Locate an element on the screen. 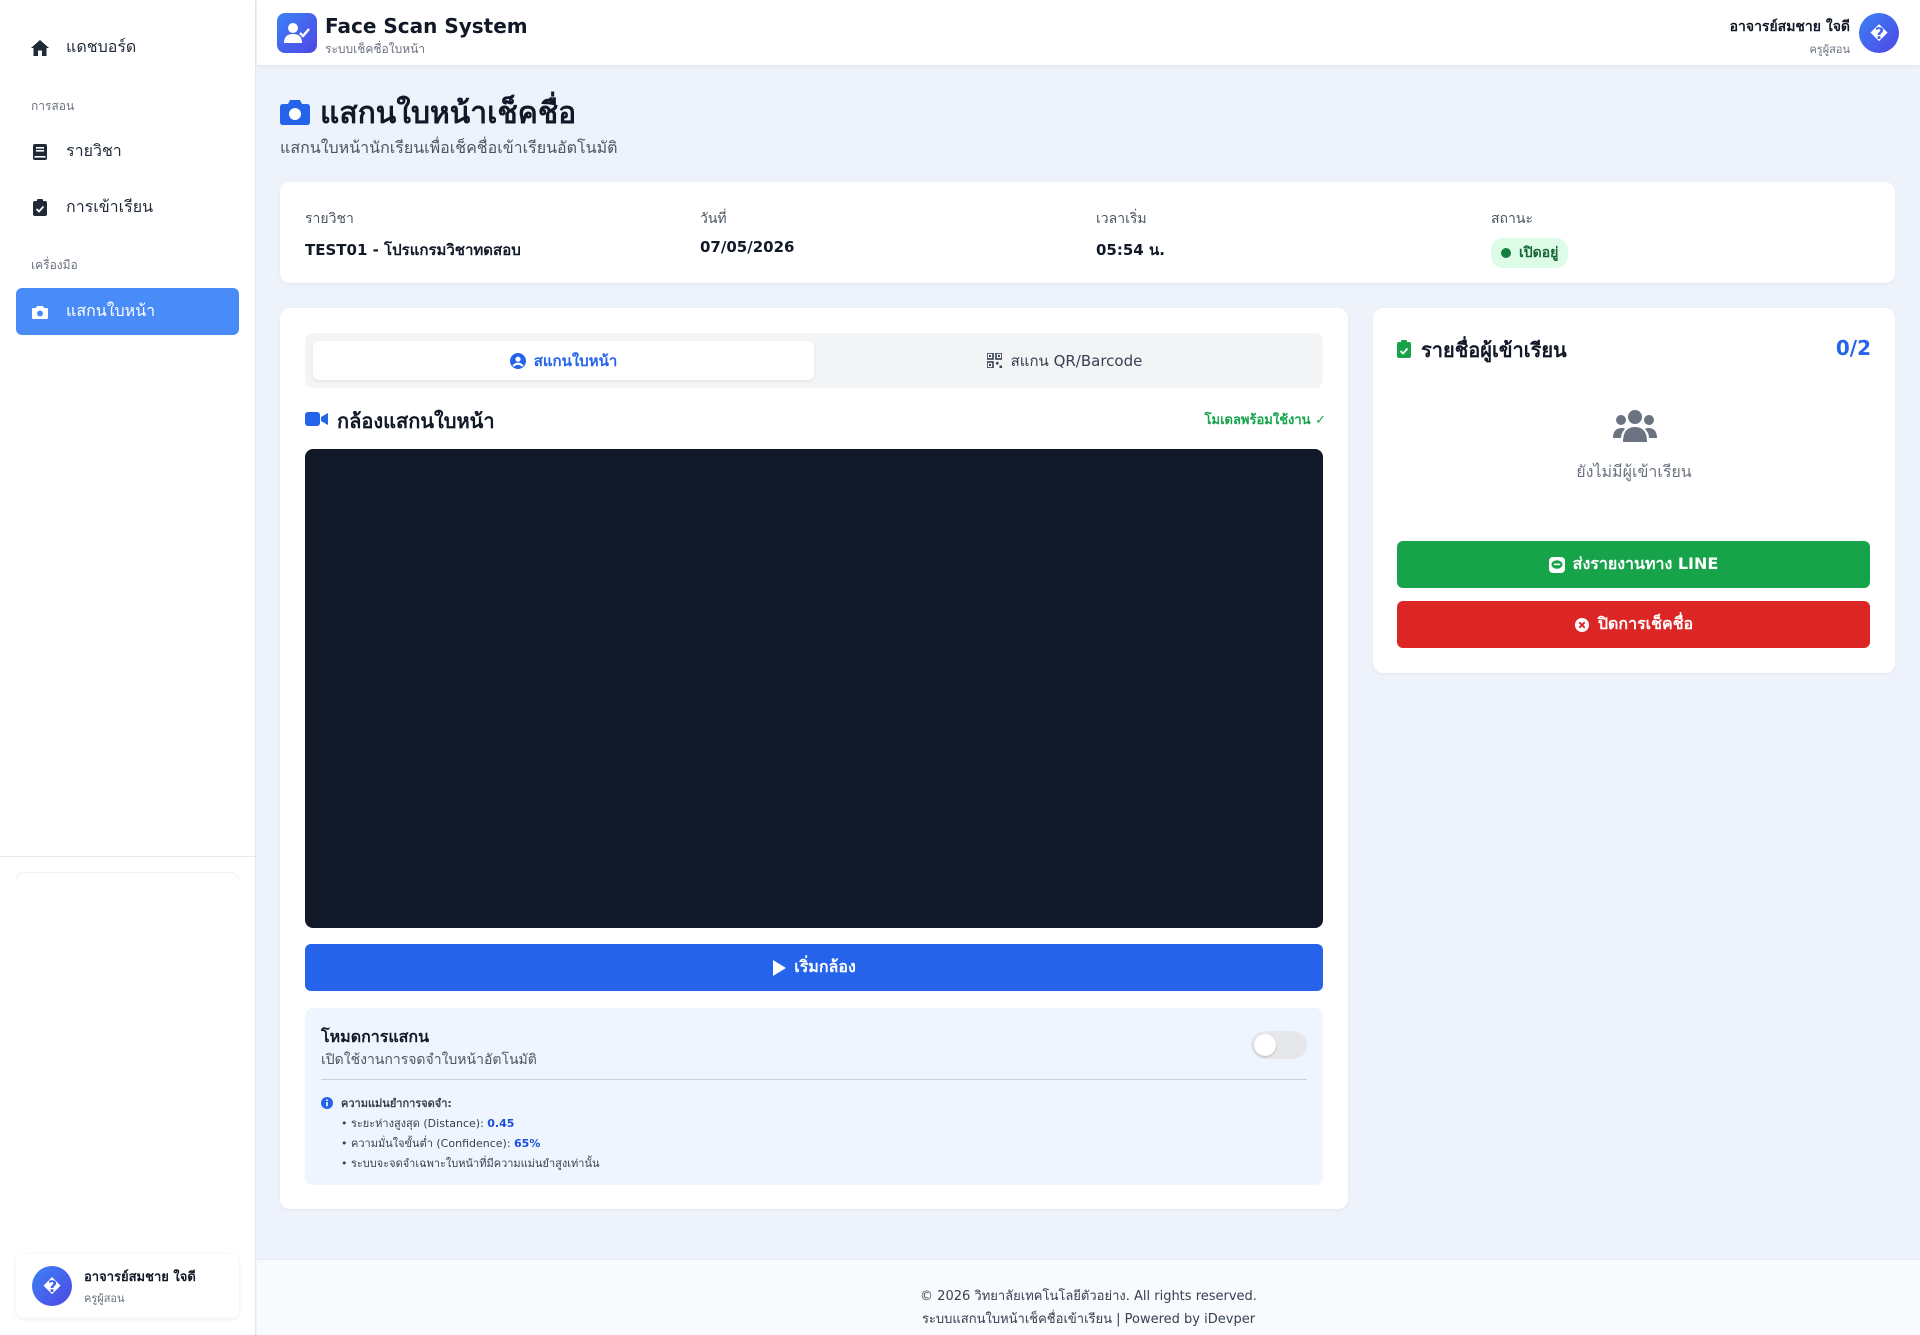 The width and height of the screenshot is (1920, 1335). scan-mode-subtitle: เปิดใช้งานการจดจำใบหน้าอัตโนมัติ is located at coordinates (429, 1060).